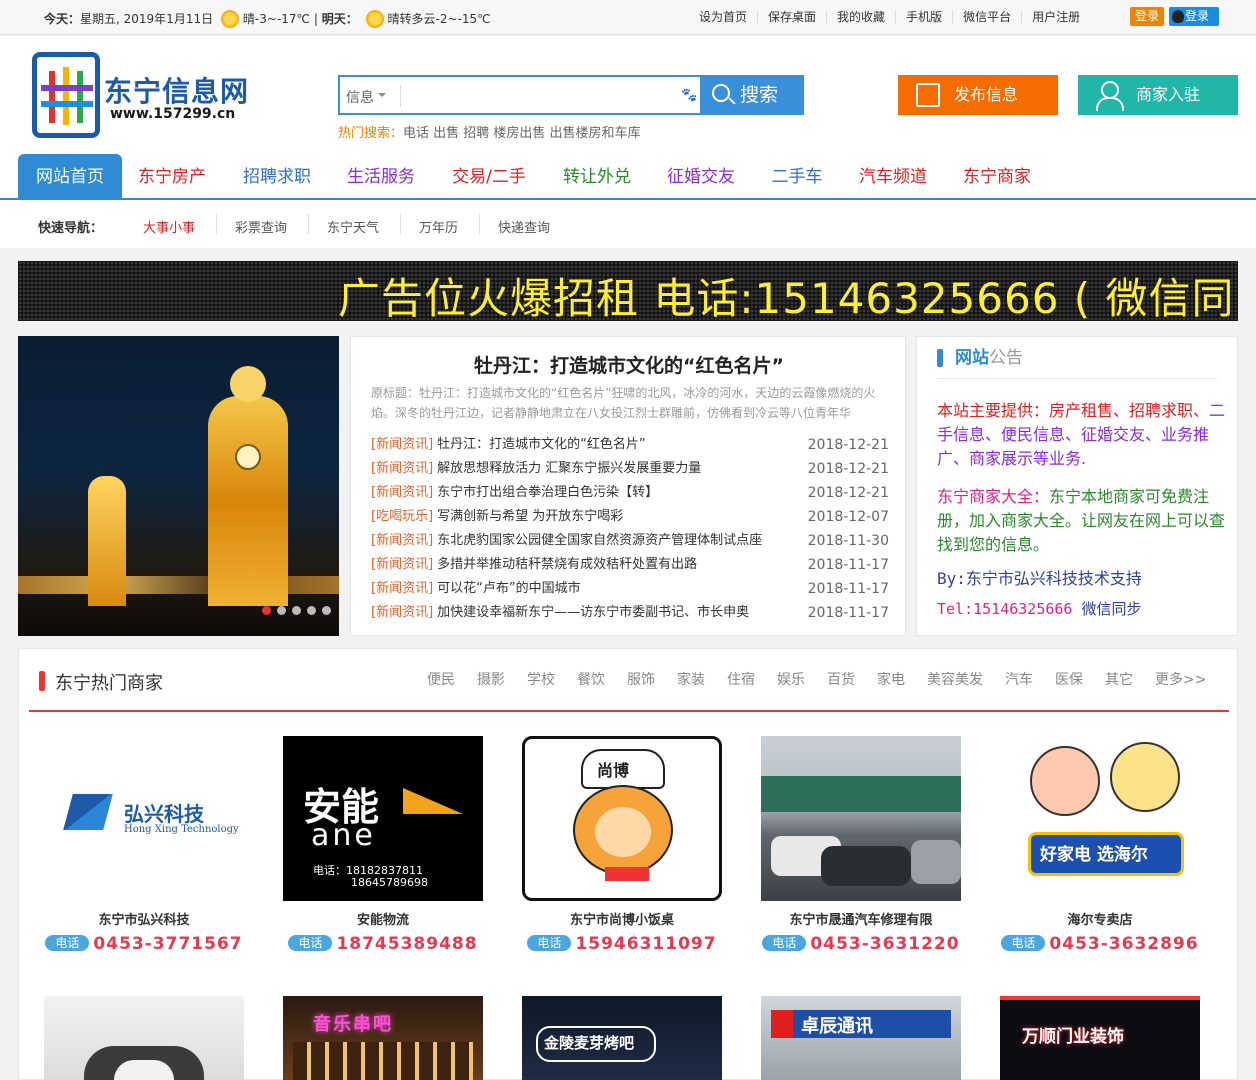 This screenshot has height=1080, width=1256. I want to click on today-label: 今天：, so click(62, 19).